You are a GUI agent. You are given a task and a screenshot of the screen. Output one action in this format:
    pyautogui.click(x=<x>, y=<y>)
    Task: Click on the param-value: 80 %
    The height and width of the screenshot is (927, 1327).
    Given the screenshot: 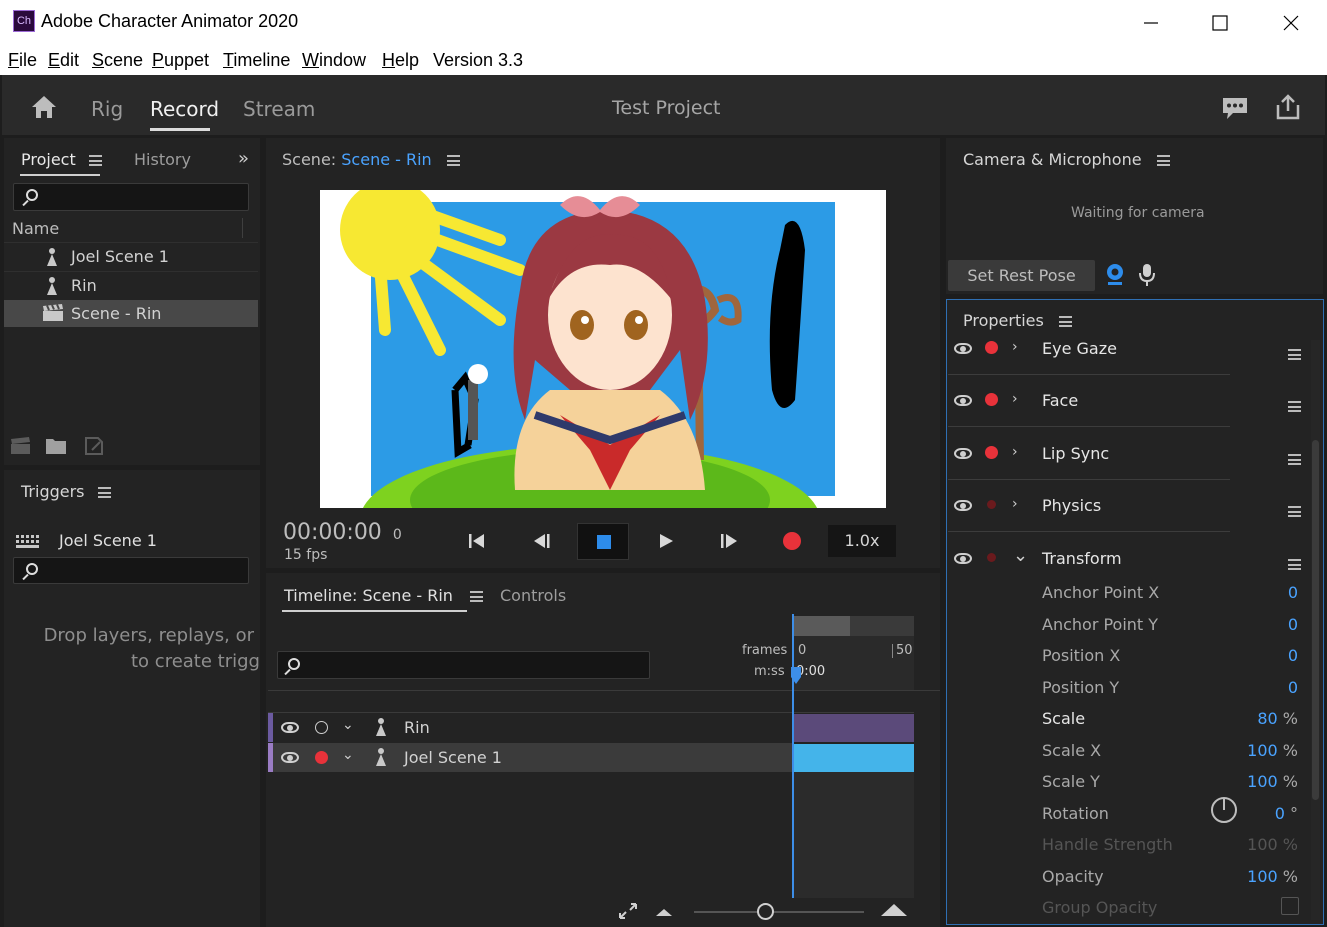 What is the action you would take?
    pyautogui.click(x=1277, y=718)
    